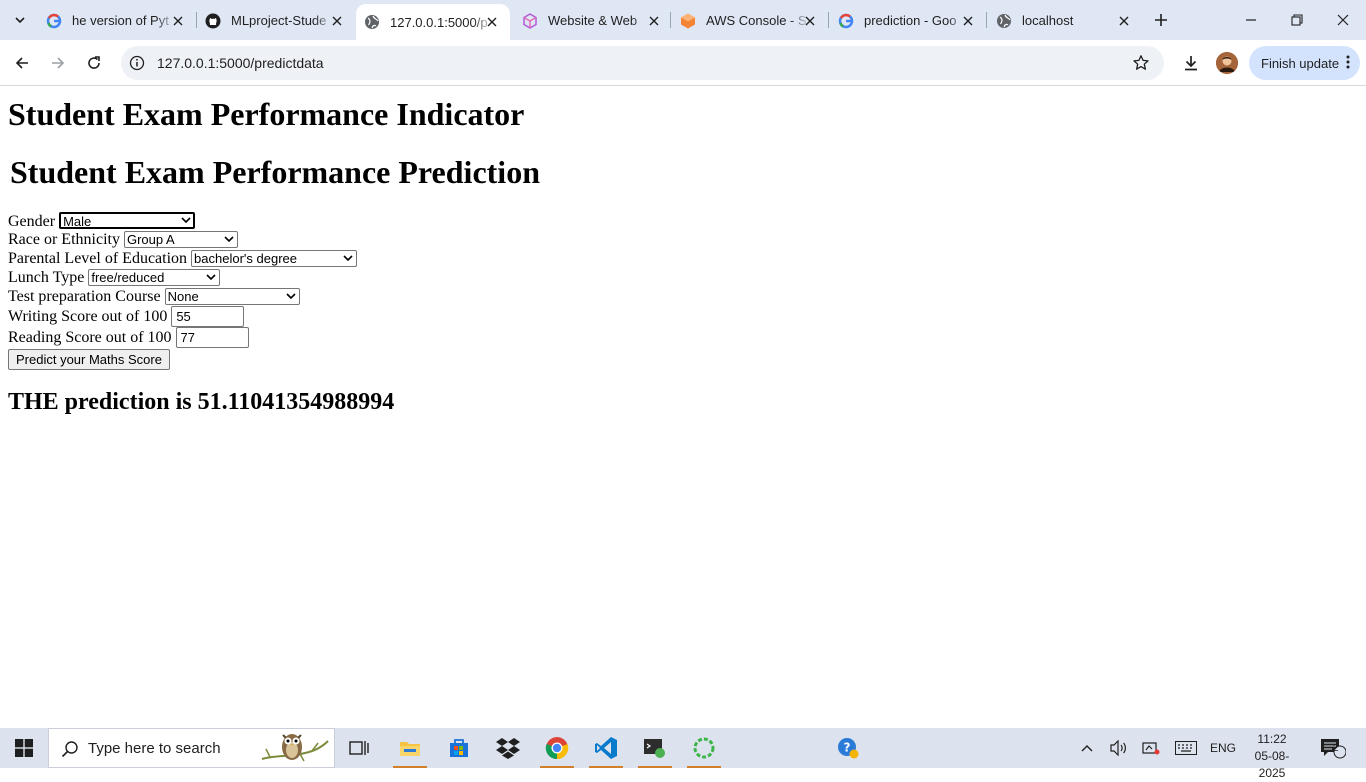  What do you see at coordinates (137, 63) in the screenshot?
I see `info-icon` at bounding box center [137, 63].